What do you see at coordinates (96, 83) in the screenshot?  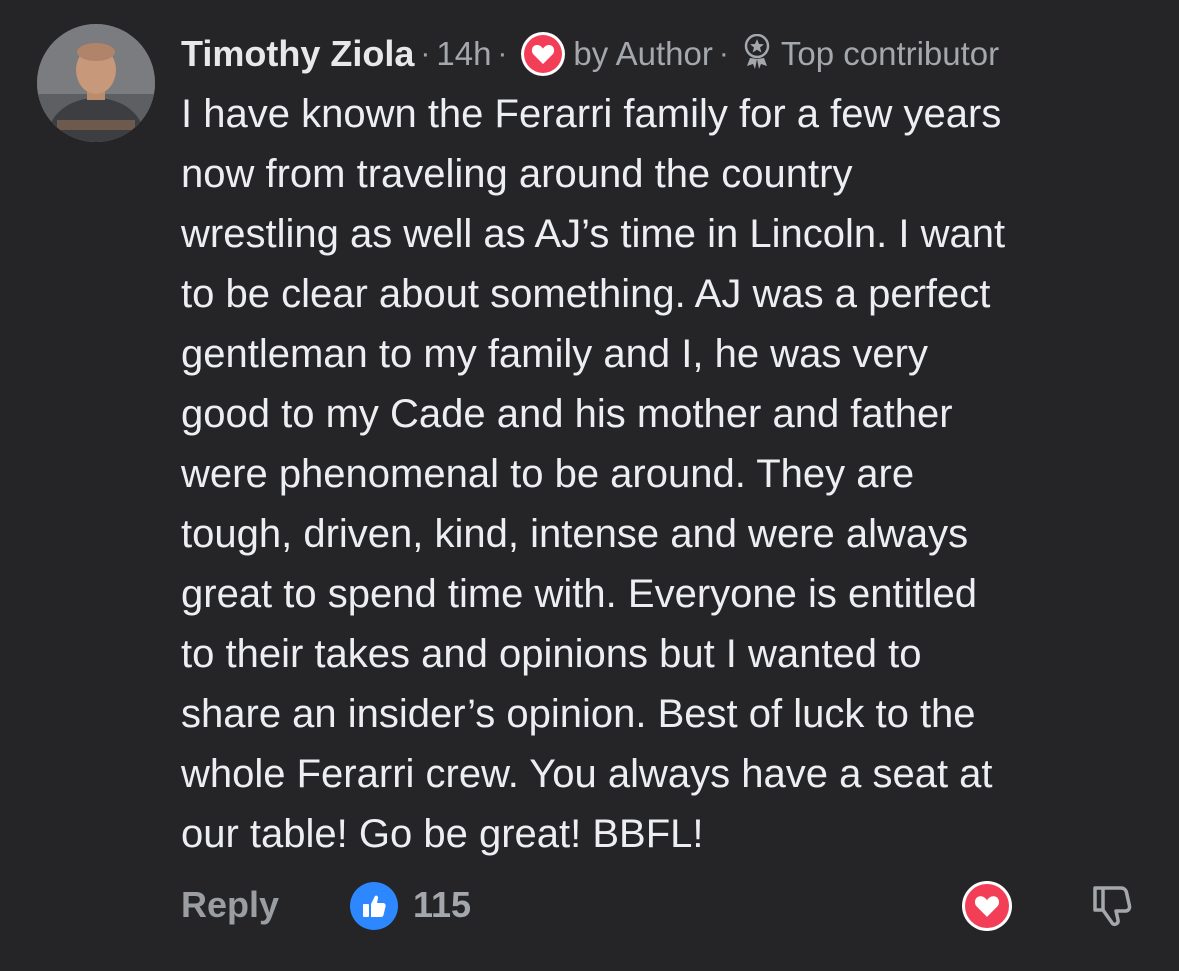 I see `avatar` at bounding box center [96, 83].